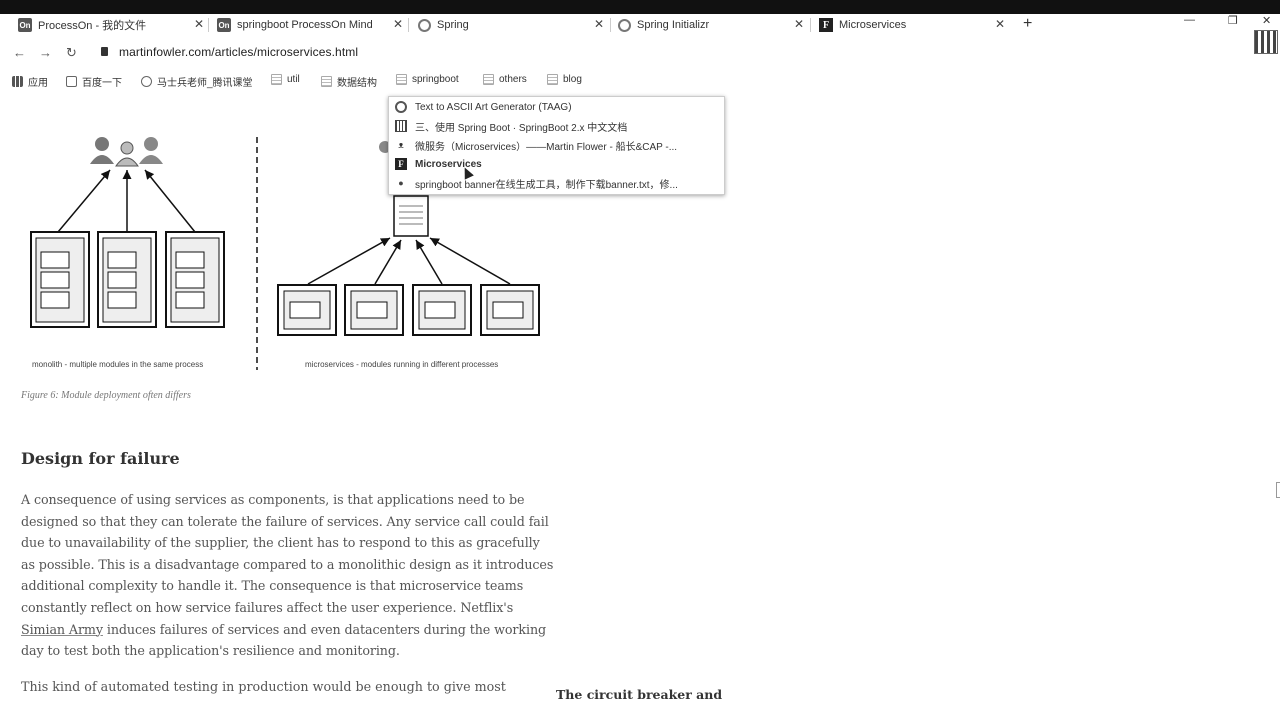 The width and height of the screenshot is (1280, 720). I want to click on restore-button: ❐, so click(1233, 20).